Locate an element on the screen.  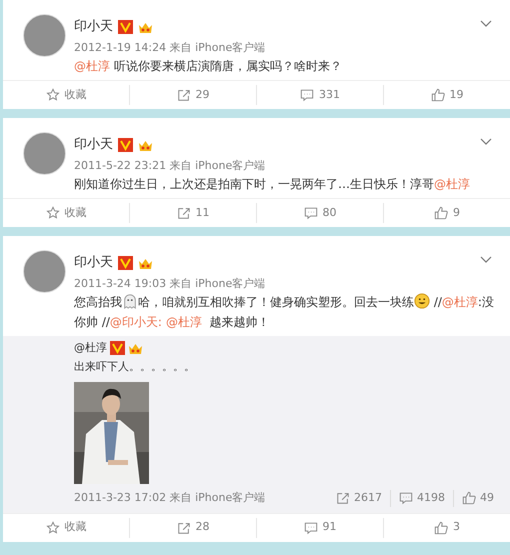
original-author: @杜淳 is located at coordinates (90, 348).